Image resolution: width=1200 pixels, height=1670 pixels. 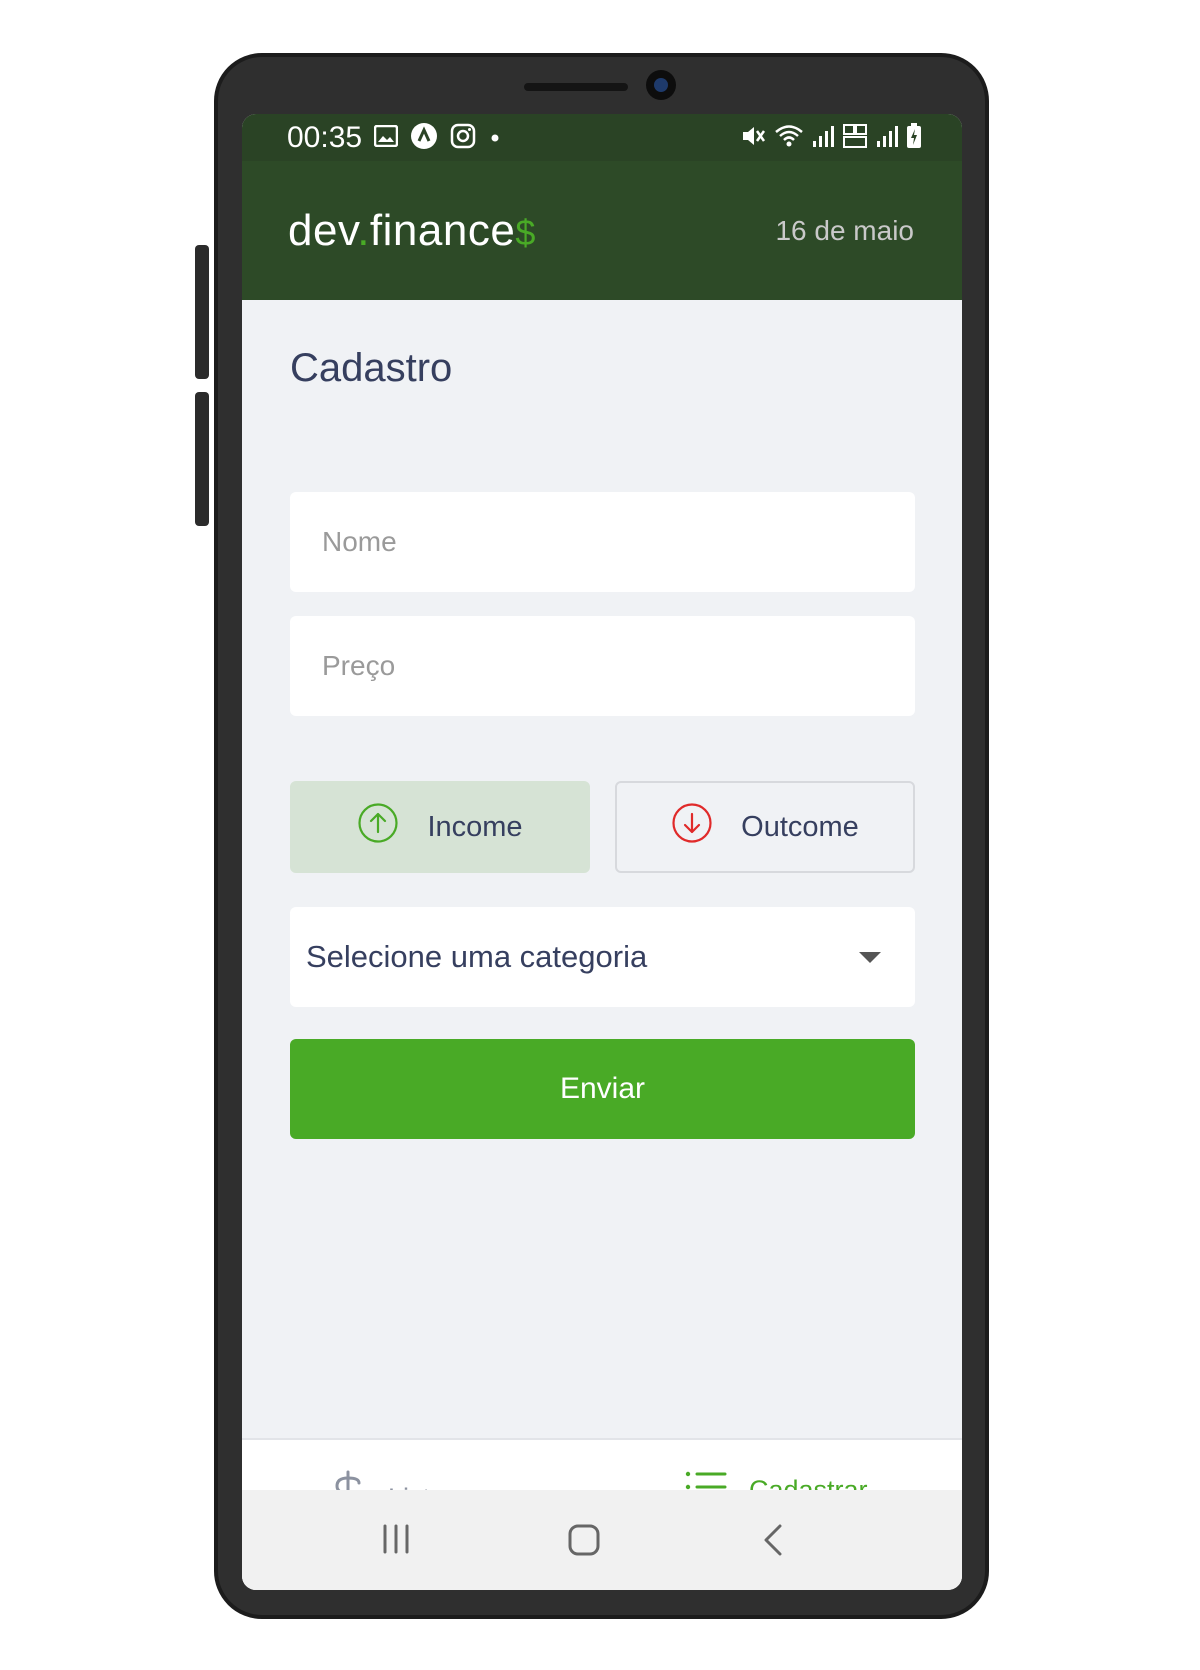 I want to click on outcome-label: Outcome, so click(x=800, y=826).